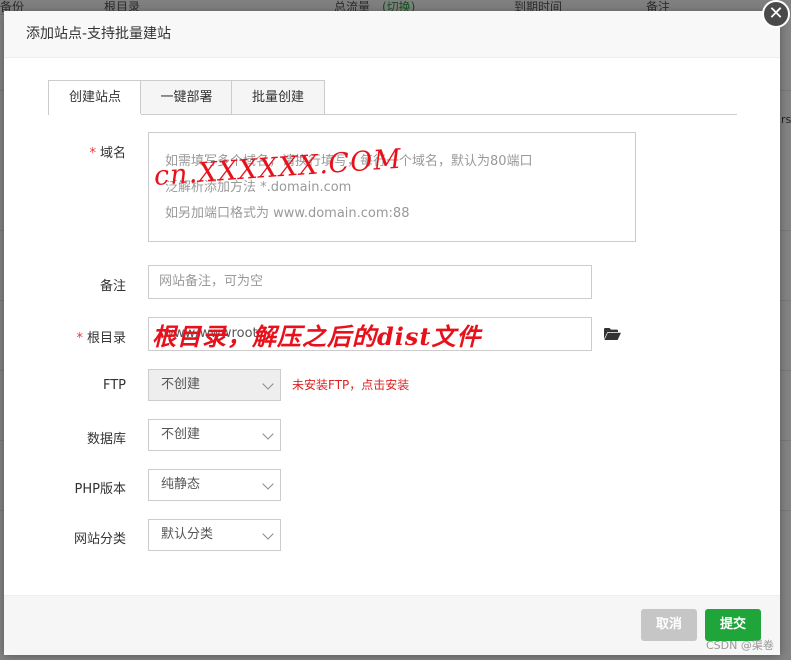 The width and height of the screenshot is (791, 660). I want to click on folder-open-icon, so click(612, 334).